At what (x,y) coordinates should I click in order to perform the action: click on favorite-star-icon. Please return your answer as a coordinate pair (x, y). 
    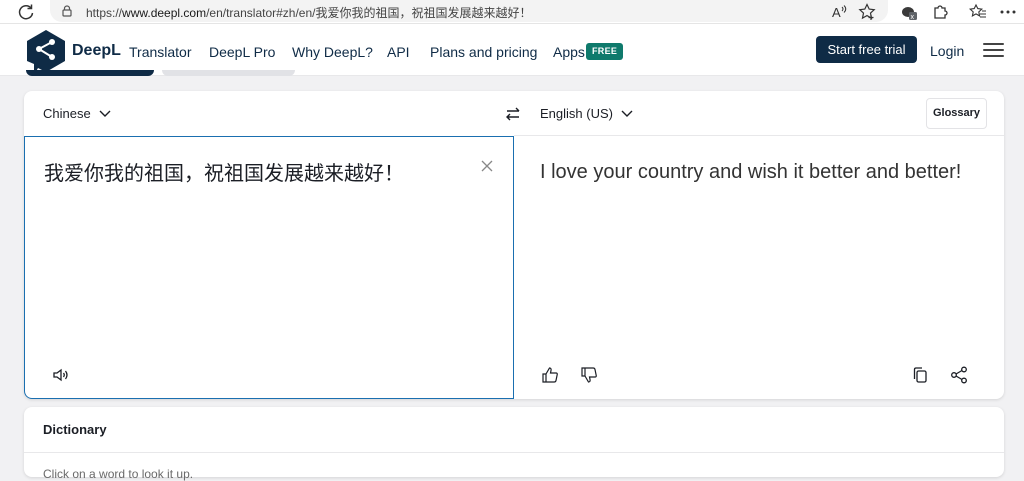
    Looking at the image, I should click on (867, 12).